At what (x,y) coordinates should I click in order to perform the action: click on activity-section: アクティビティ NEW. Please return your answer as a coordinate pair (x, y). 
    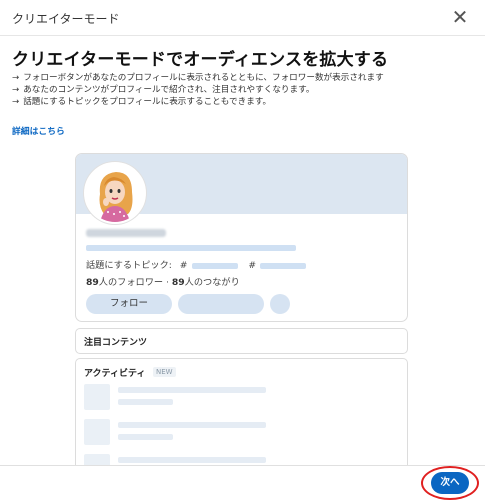
    Looking at the image, I should click on (241, 411).